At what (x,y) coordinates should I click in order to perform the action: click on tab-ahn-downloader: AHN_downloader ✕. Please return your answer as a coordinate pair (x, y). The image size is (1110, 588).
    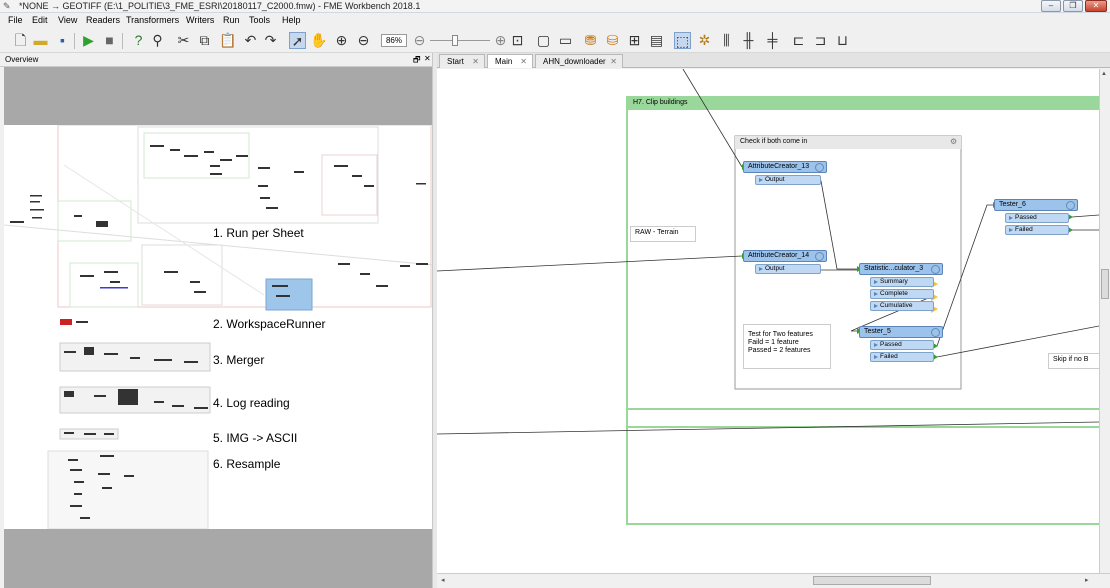
    Looking at the image, I should click on (579, 61).